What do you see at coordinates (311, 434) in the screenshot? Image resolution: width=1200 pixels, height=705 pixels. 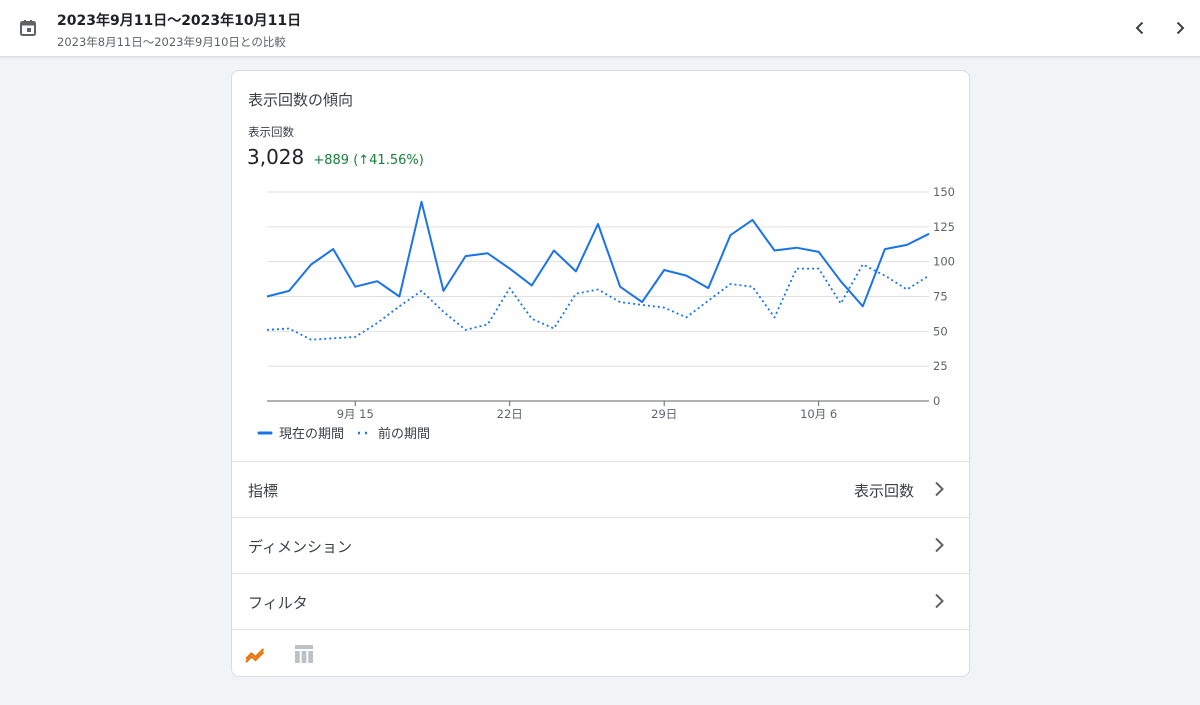 I see `legend-label-current: 現在の期間` at bounding box center [311, 434].